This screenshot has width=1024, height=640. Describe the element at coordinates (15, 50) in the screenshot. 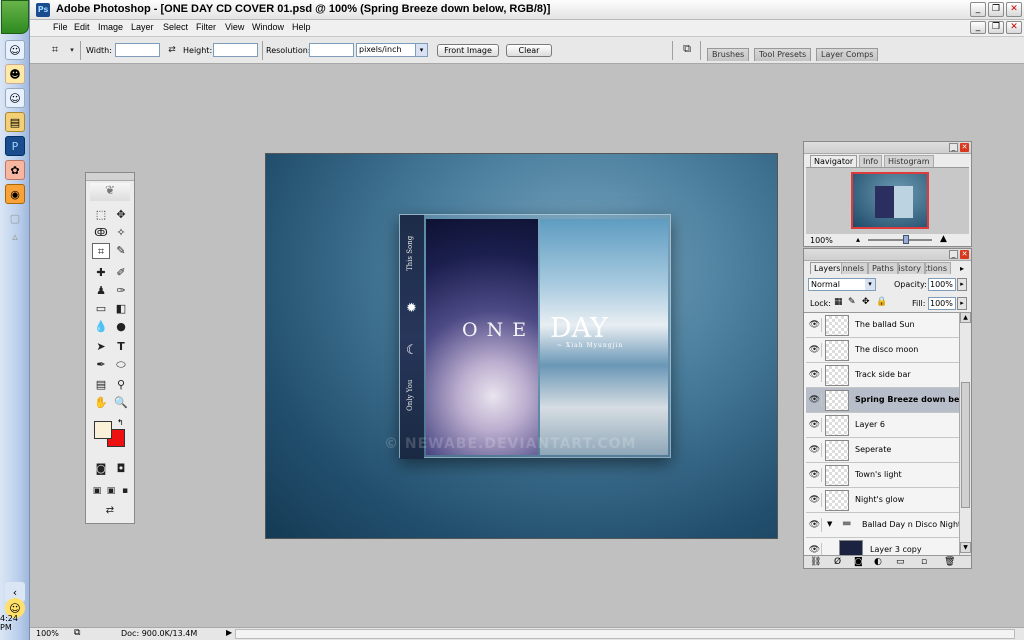

I see `messenger-icon: ☺` at that location.